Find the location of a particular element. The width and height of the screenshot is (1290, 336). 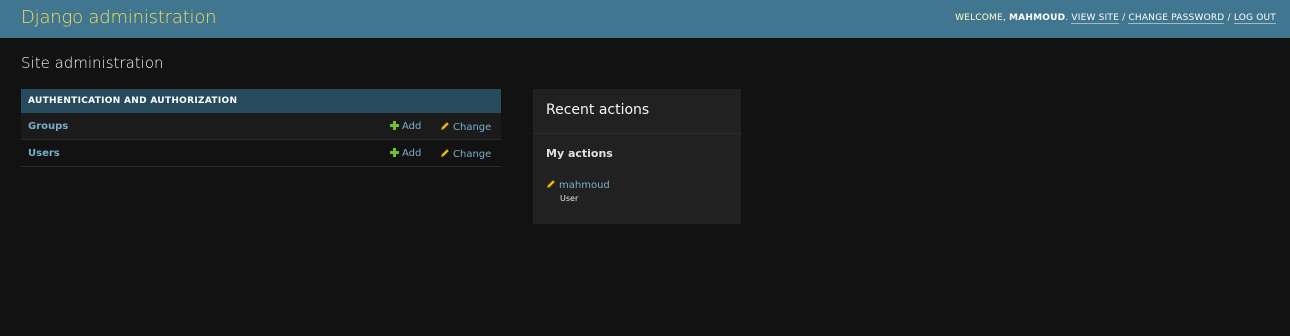

welcome-text: Welcome, is located at coordinates (980, 18).